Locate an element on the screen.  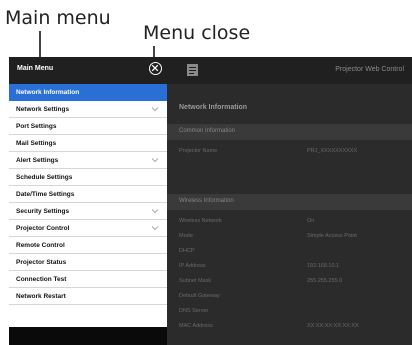
info-row-mac-address: MAC Address XX:XX:XX:XX:XX:XX is located at coordinates (291, 327).